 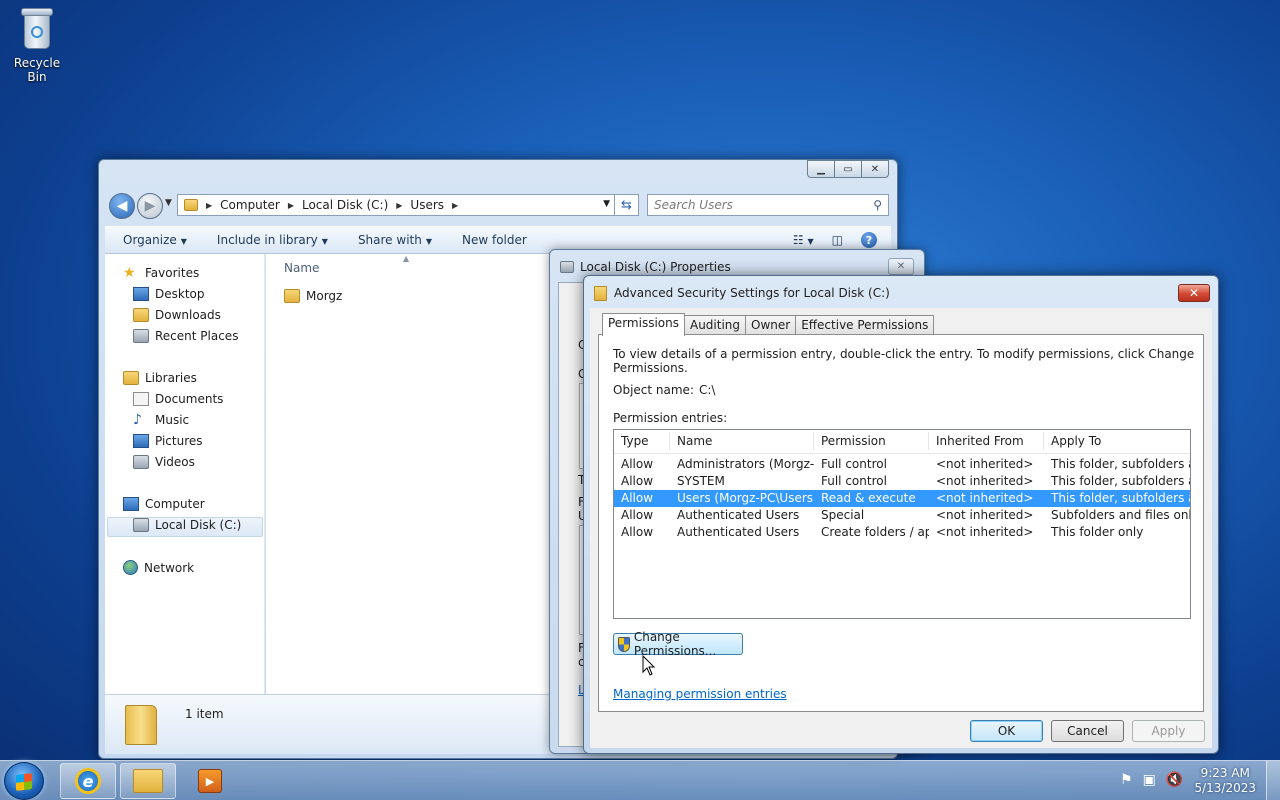 What do you see at coordinates (185, 336) in the screenshot?
I see `nav-item-recent-places: Recent Places` at bounding box center [185, 336].